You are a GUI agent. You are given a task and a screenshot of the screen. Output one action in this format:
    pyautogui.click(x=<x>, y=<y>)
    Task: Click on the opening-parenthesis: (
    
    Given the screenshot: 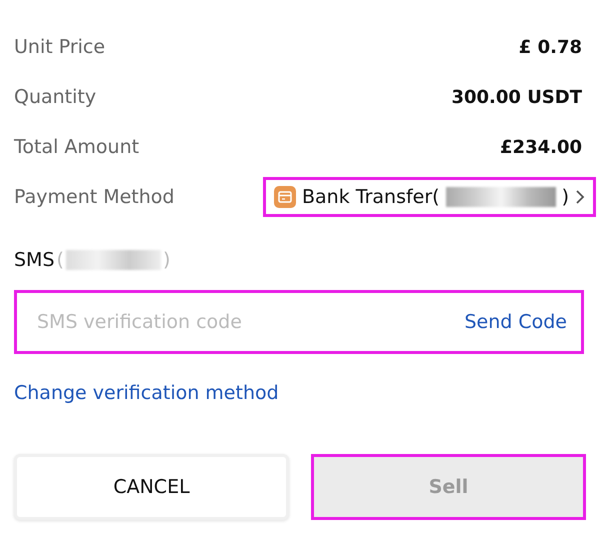 What is the action you would take?
    pyautogui.click(x=60, y=260)
    